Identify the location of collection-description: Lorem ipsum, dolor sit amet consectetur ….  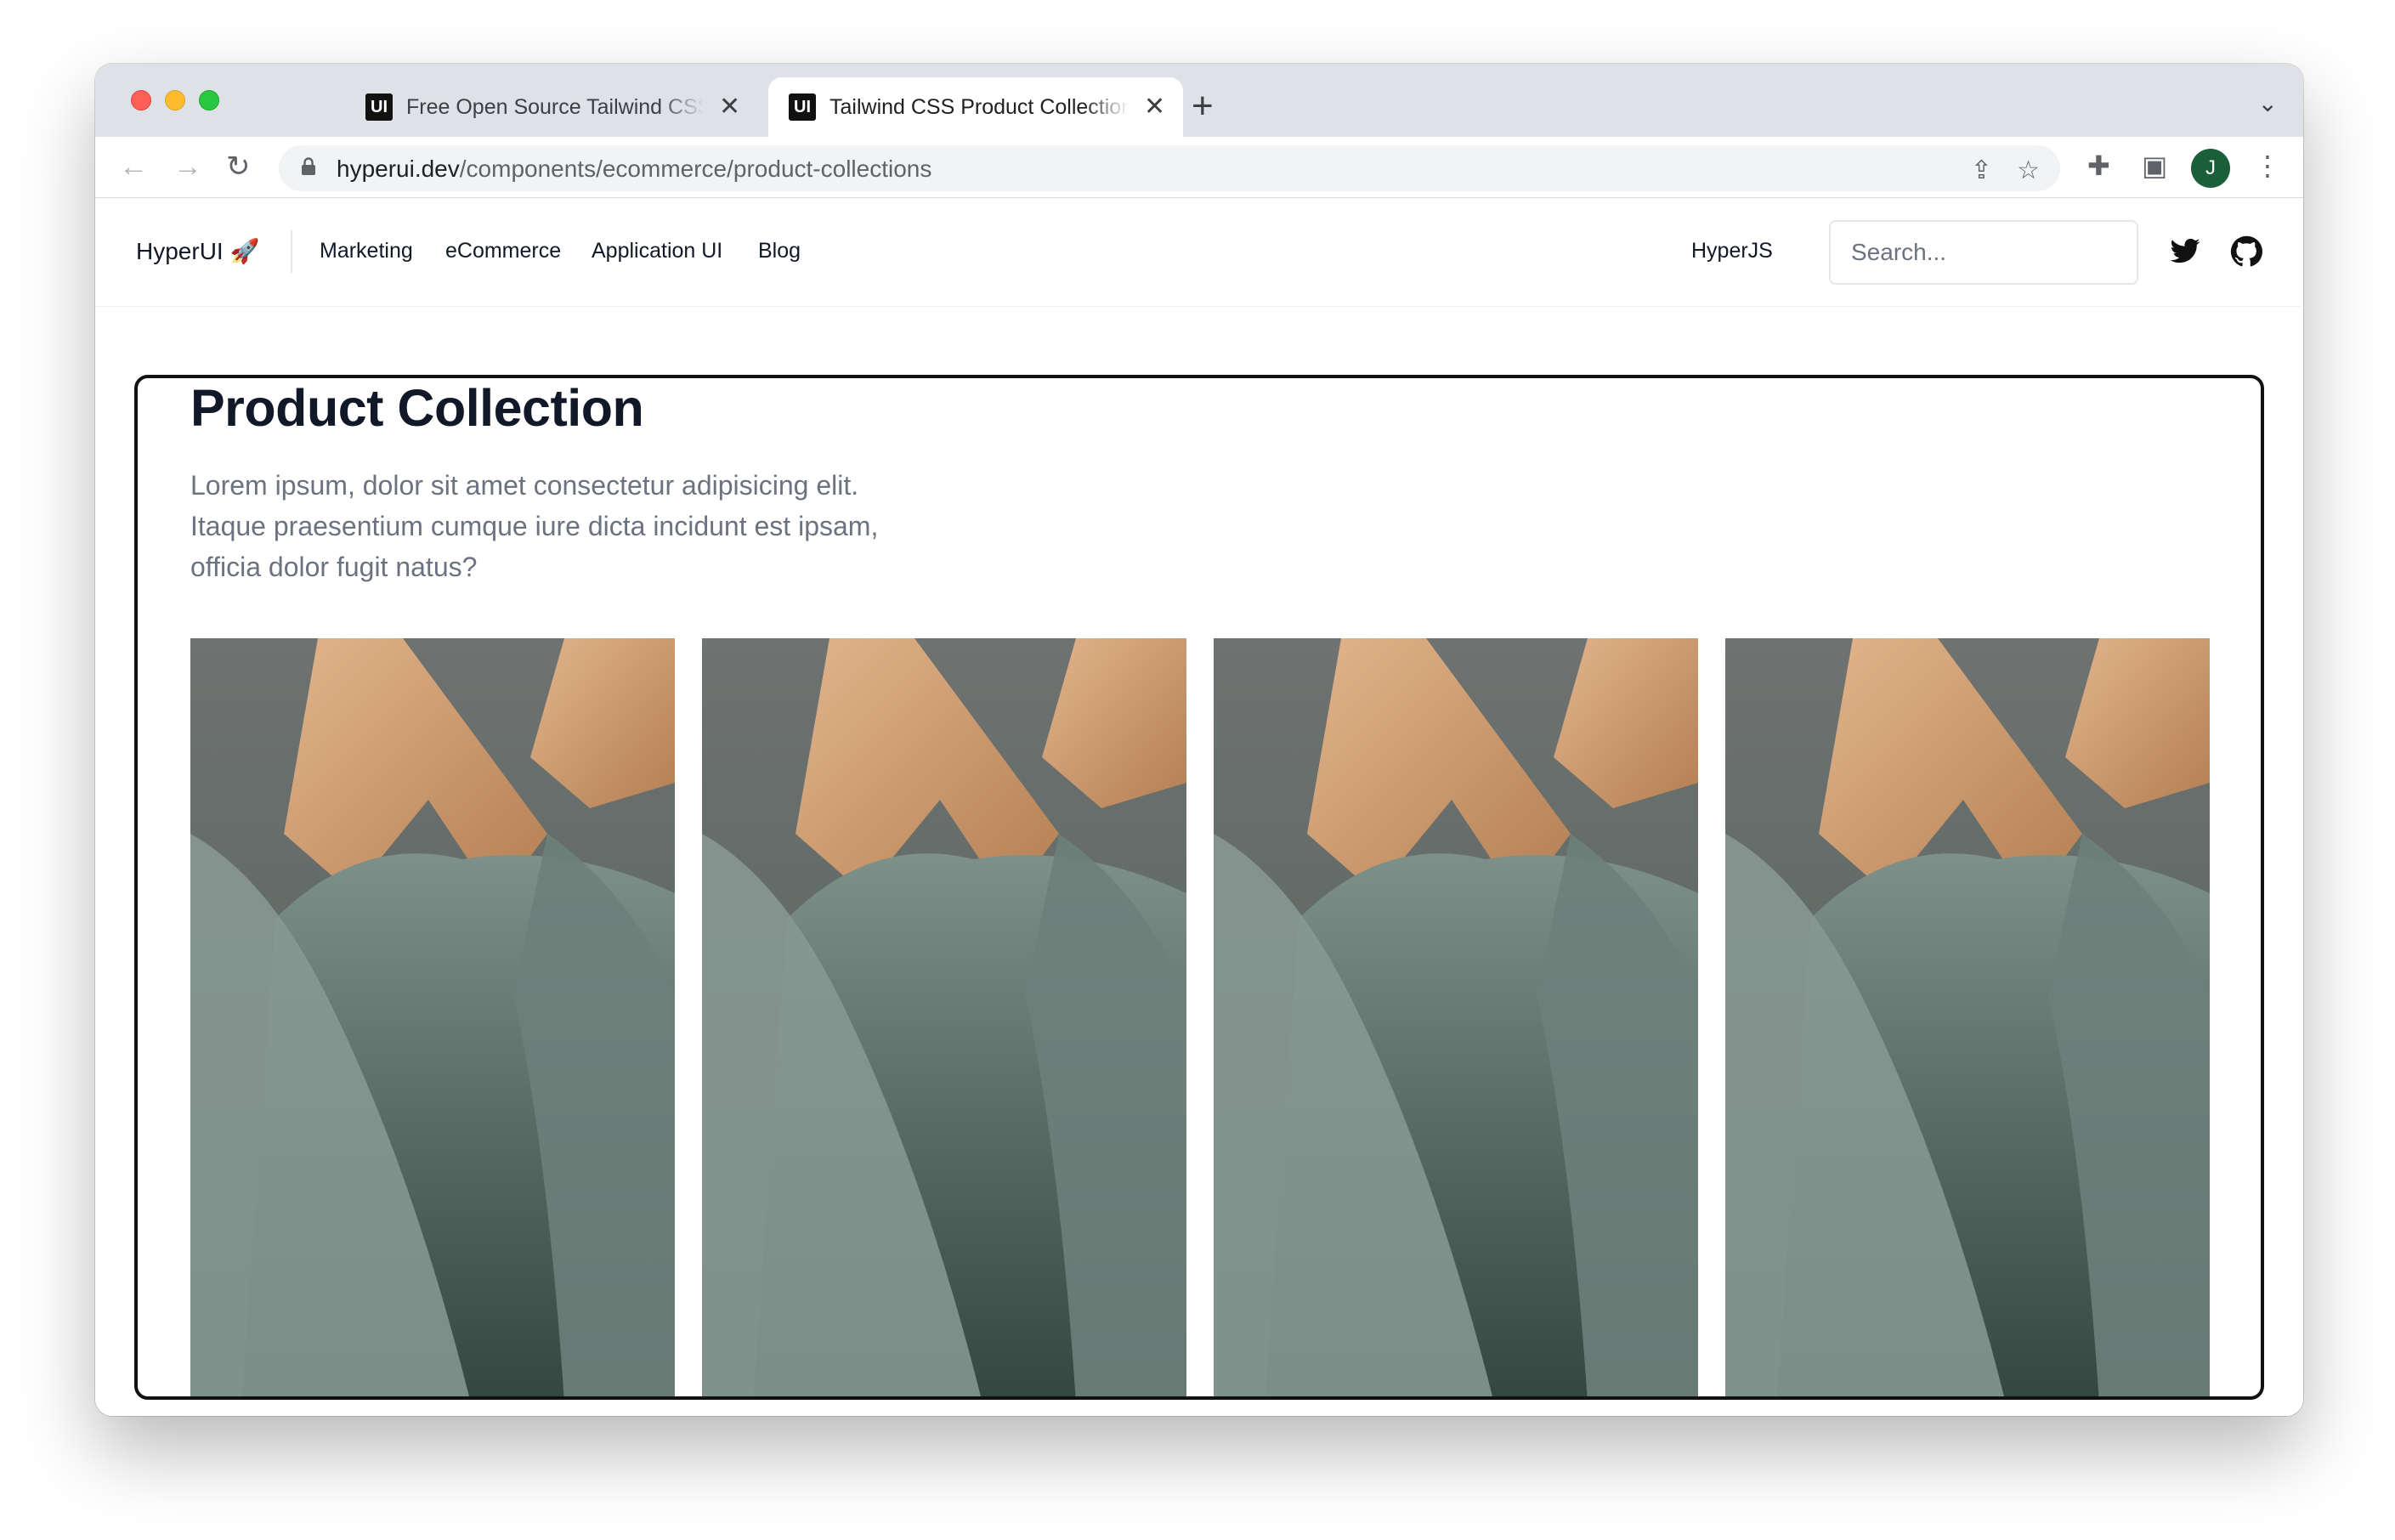
(534, 526).